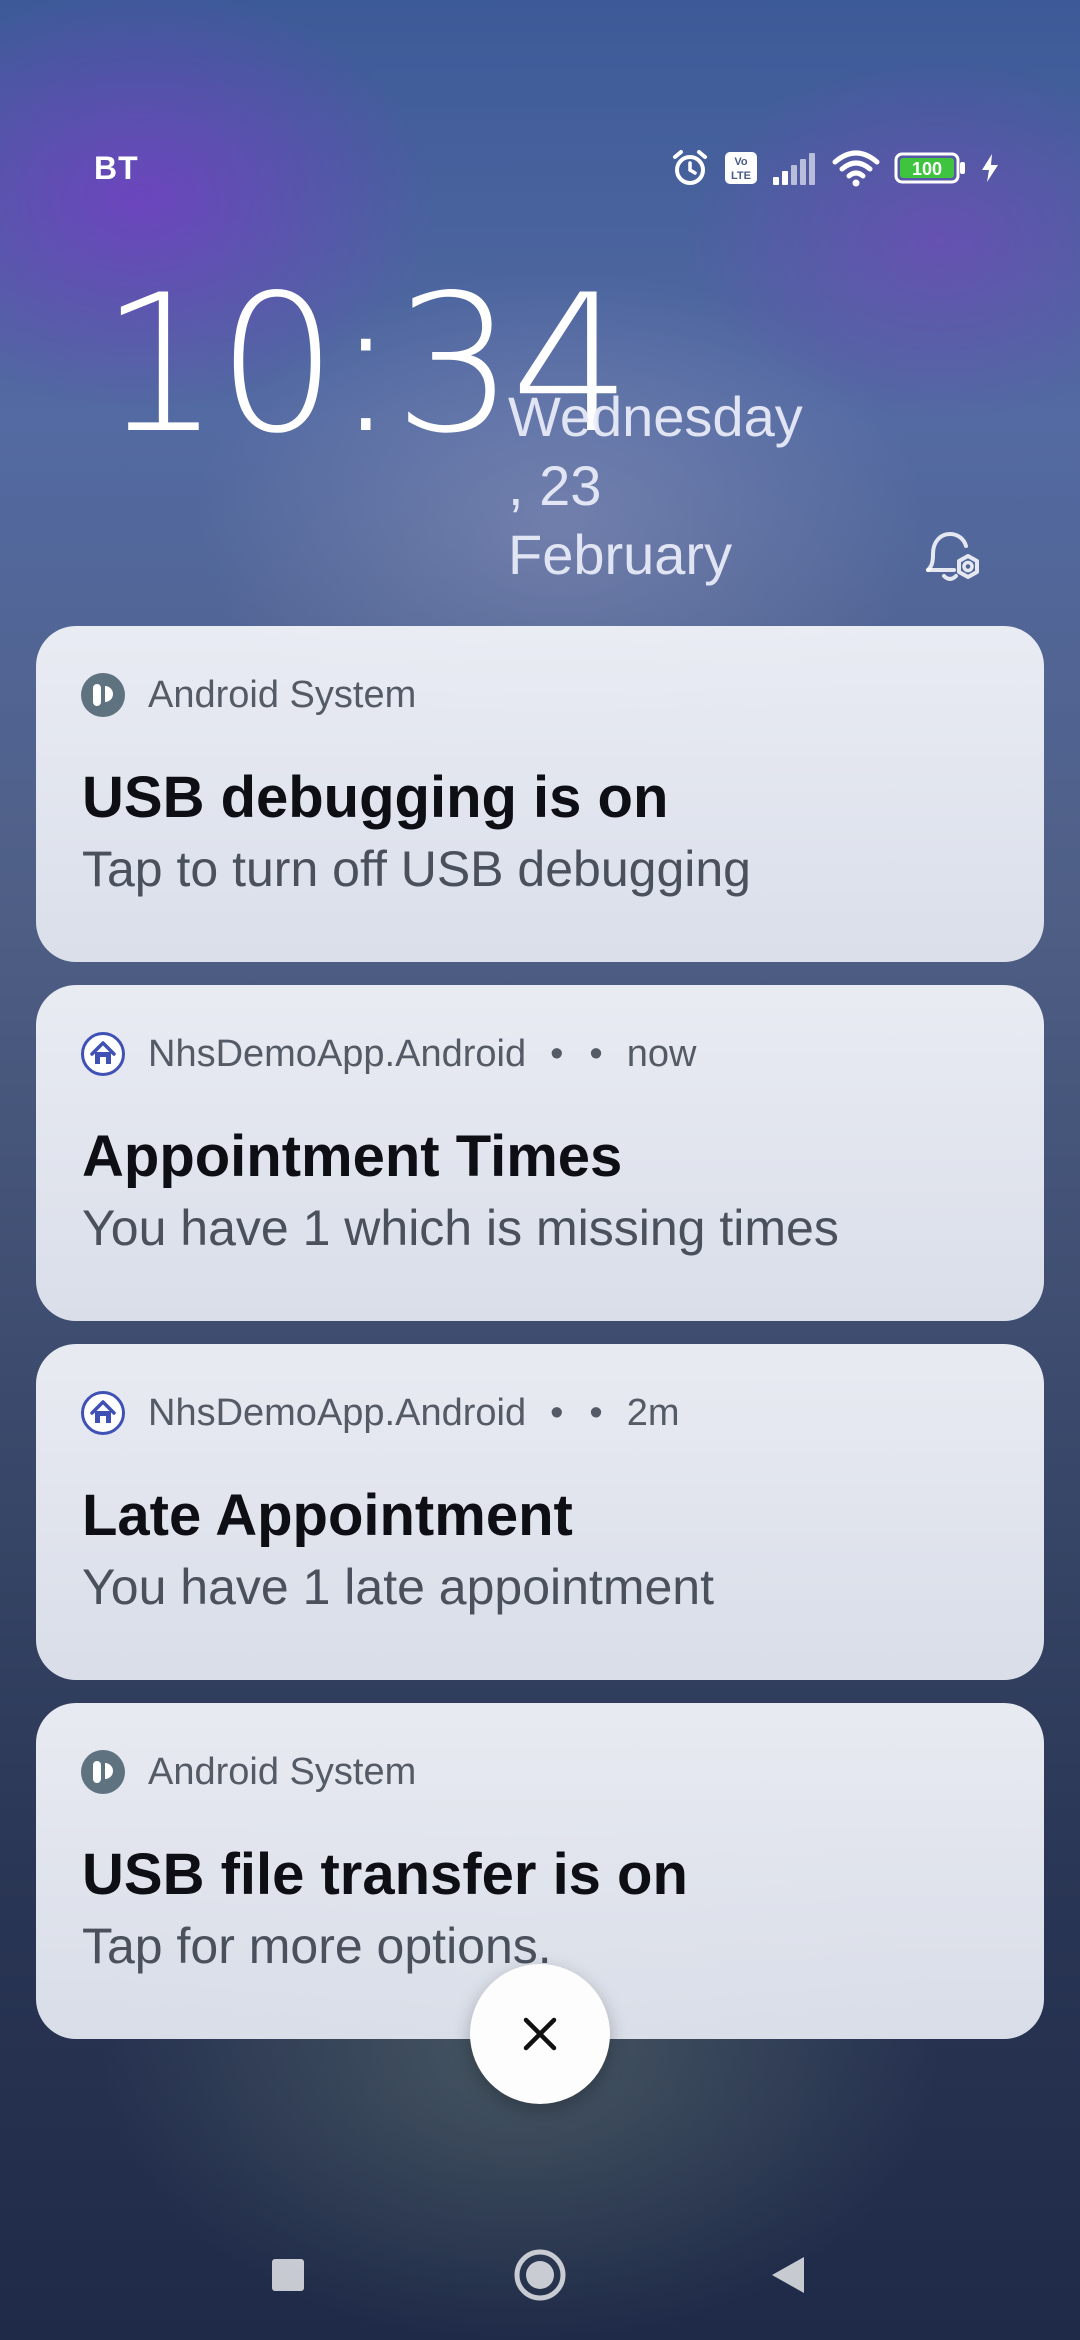  I want to click on close-icon, so click(540, 2034).